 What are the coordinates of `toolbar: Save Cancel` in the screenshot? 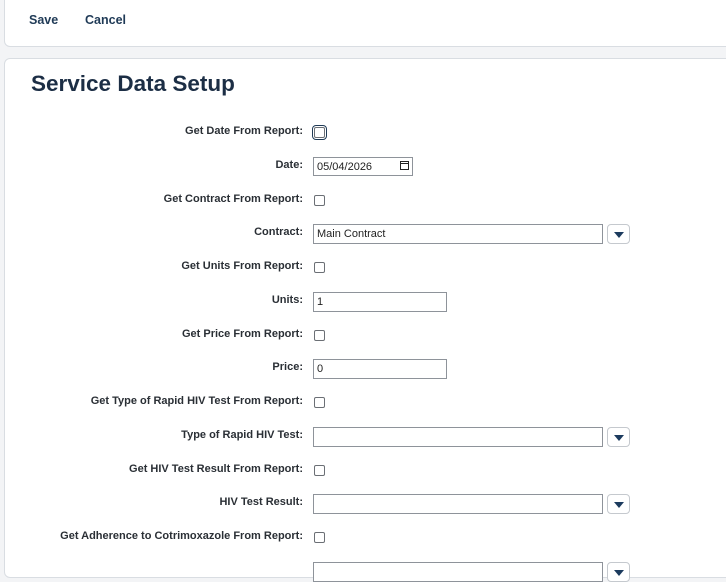 It's located at (365, 23).